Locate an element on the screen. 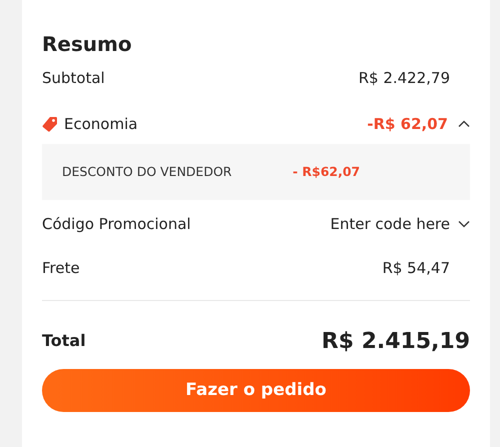  subtotal-label: Subtotal is located at coordinates (73, 78).